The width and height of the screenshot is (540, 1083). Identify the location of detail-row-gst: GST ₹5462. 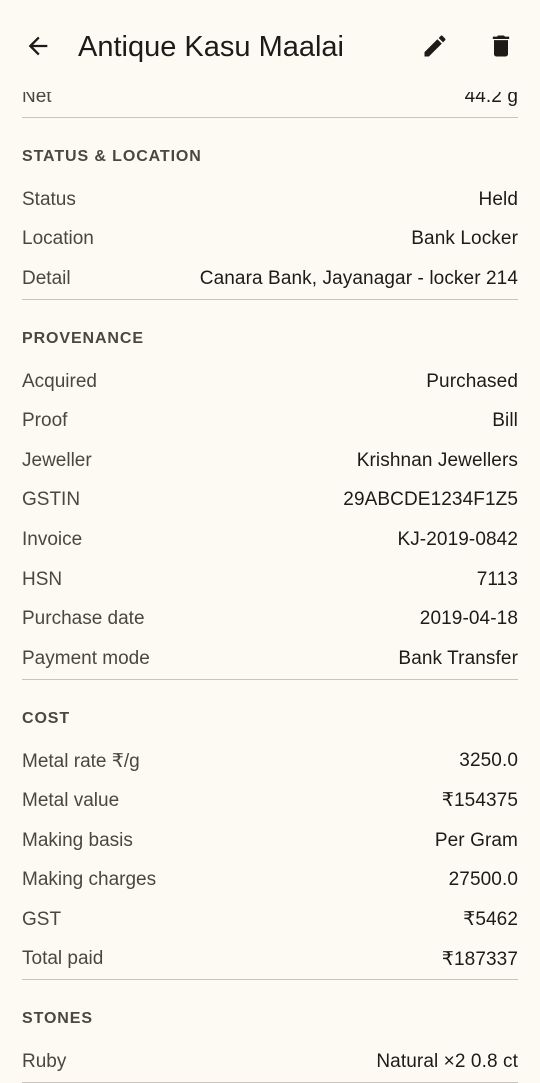
(270, 920).